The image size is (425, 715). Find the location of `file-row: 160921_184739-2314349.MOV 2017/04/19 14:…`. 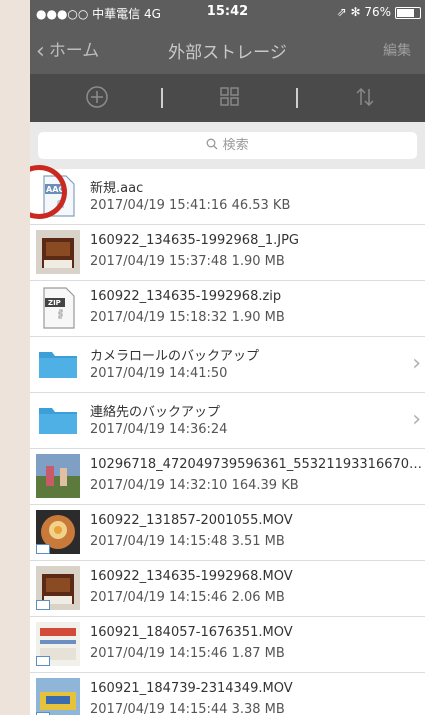

file-row: 160921_184739-2314349.MOV 2017/04/19 14:… is located at coordinates (227, 694).